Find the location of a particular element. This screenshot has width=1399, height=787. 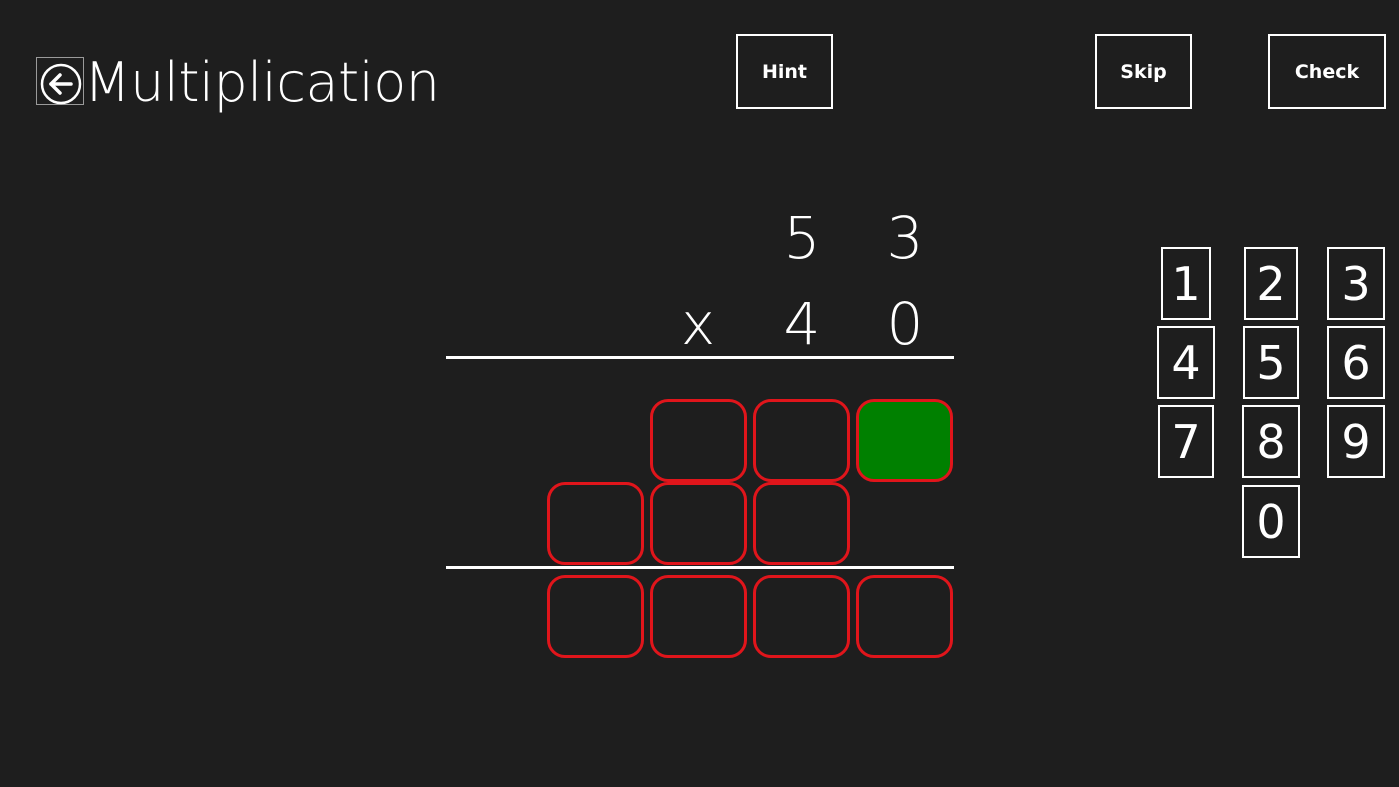

back-button is located at coordinates (60, 81).